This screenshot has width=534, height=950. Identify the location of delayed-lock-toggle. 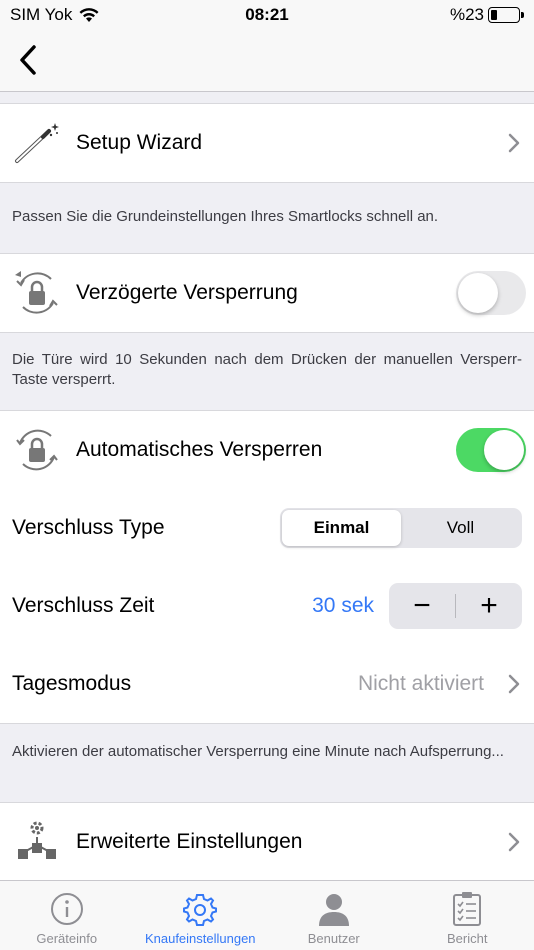
(491, 293).